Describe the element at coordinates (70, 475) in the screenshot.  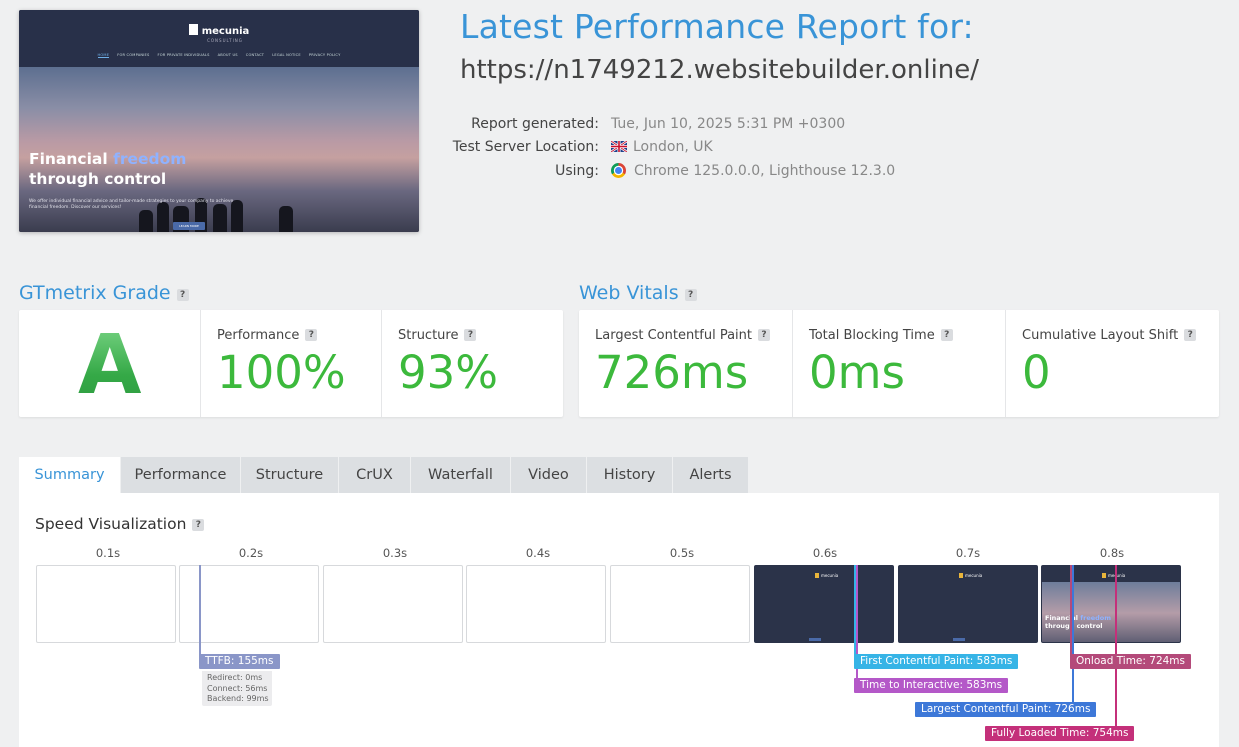
I see `tab-summary: Summary` at that location.